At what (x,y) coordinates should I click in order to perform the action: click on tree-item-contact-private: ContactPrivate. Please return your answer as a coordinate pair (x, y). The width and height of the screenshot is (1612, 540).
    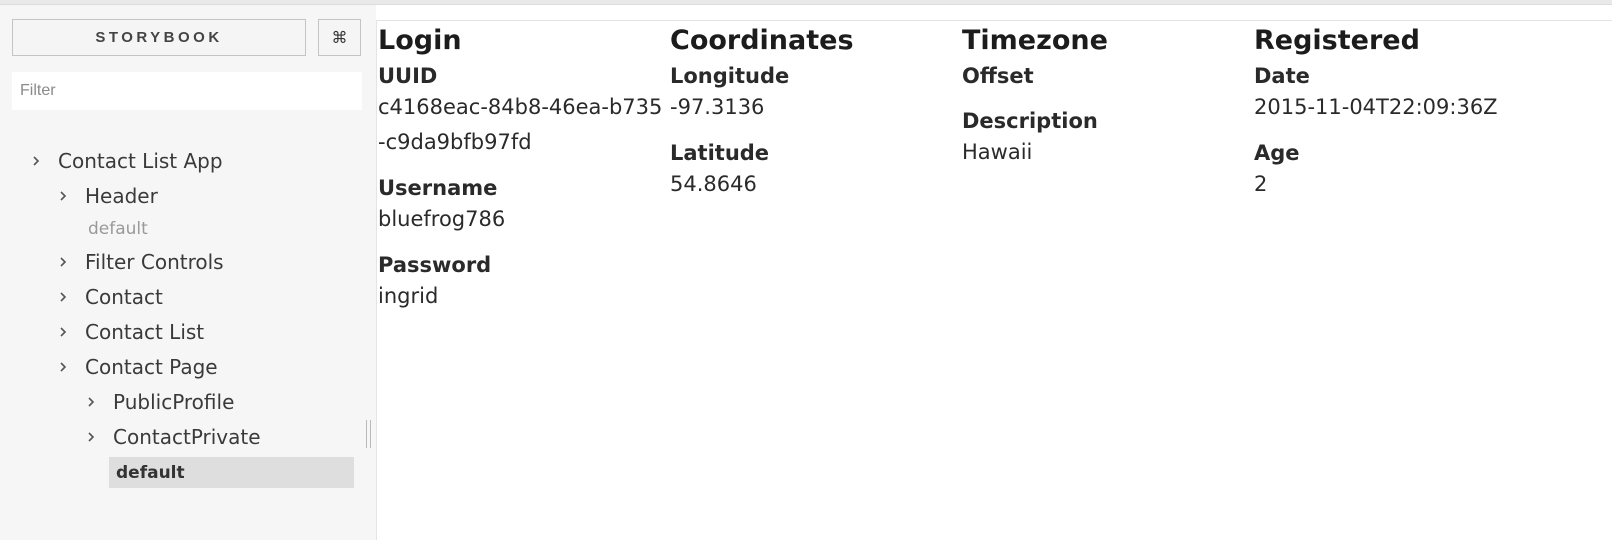
    Looking at the image, I should click on (173, 437).